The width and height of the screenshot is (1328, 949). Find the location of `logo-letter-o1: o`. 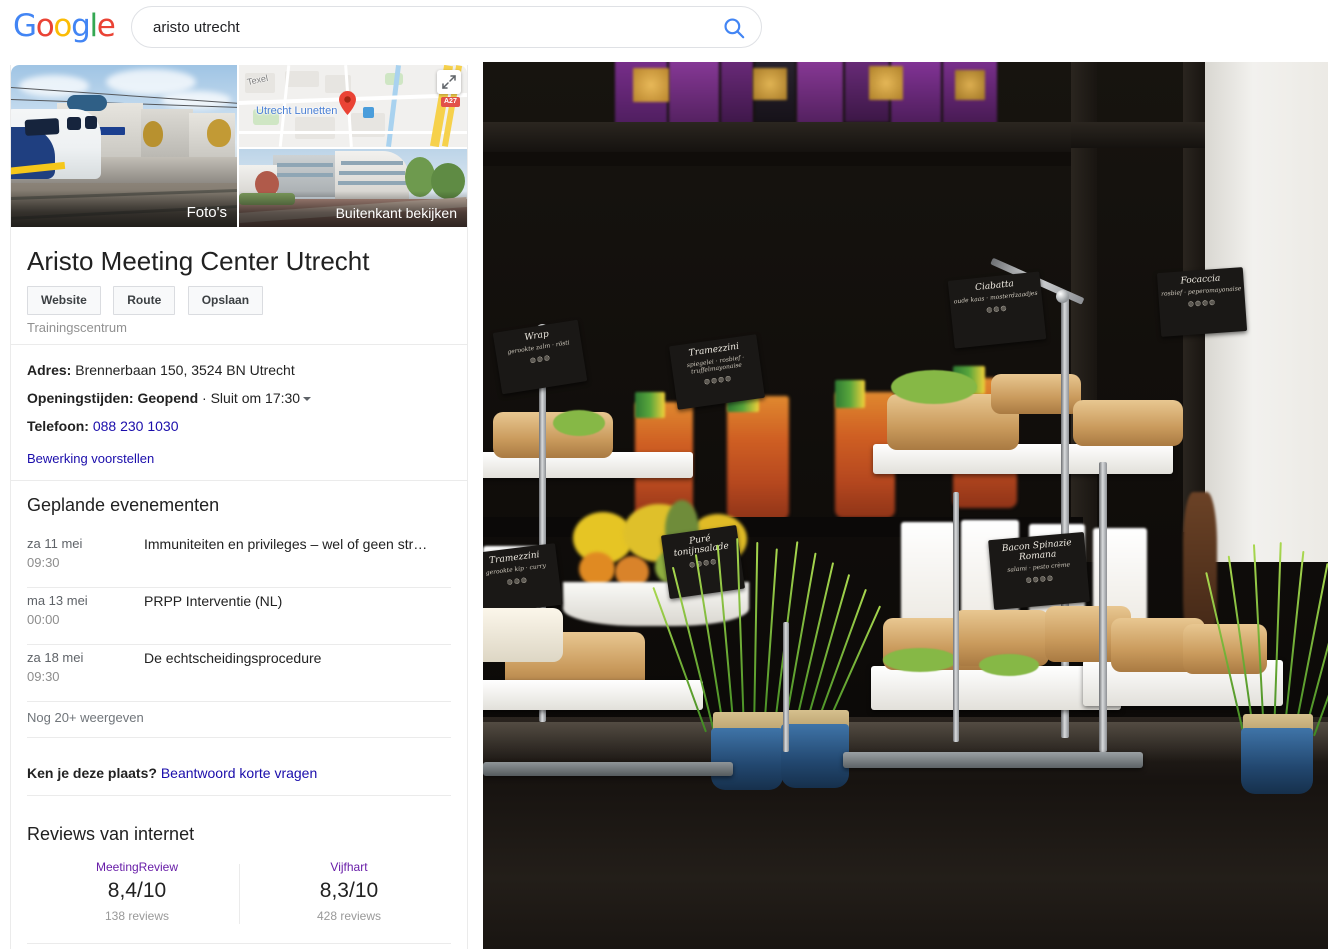

logo-letter-o1: o is located at coordinates (45, 26).